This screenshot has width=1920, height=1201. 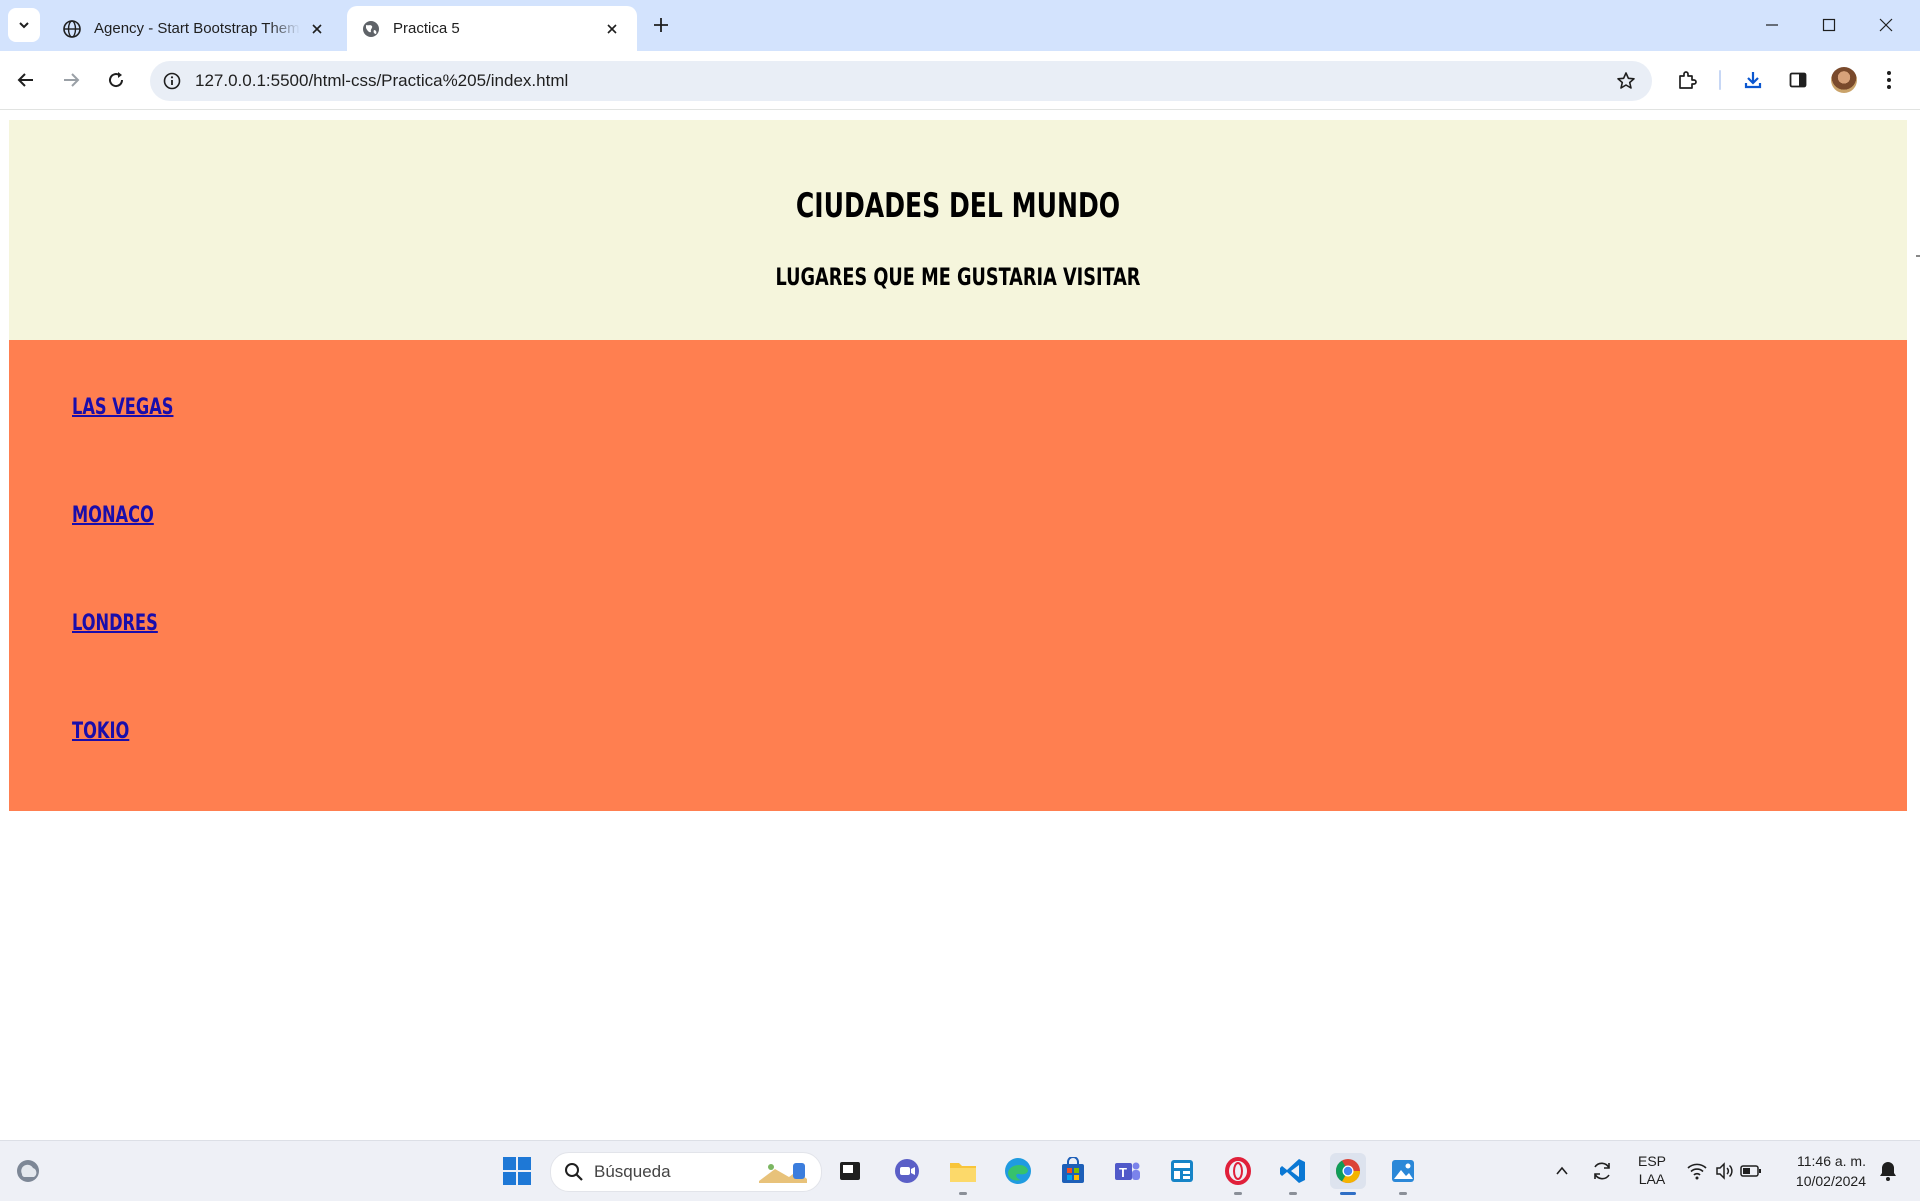 I want to click on taskbar-app-vscode, so click(x=1293, y=1174).